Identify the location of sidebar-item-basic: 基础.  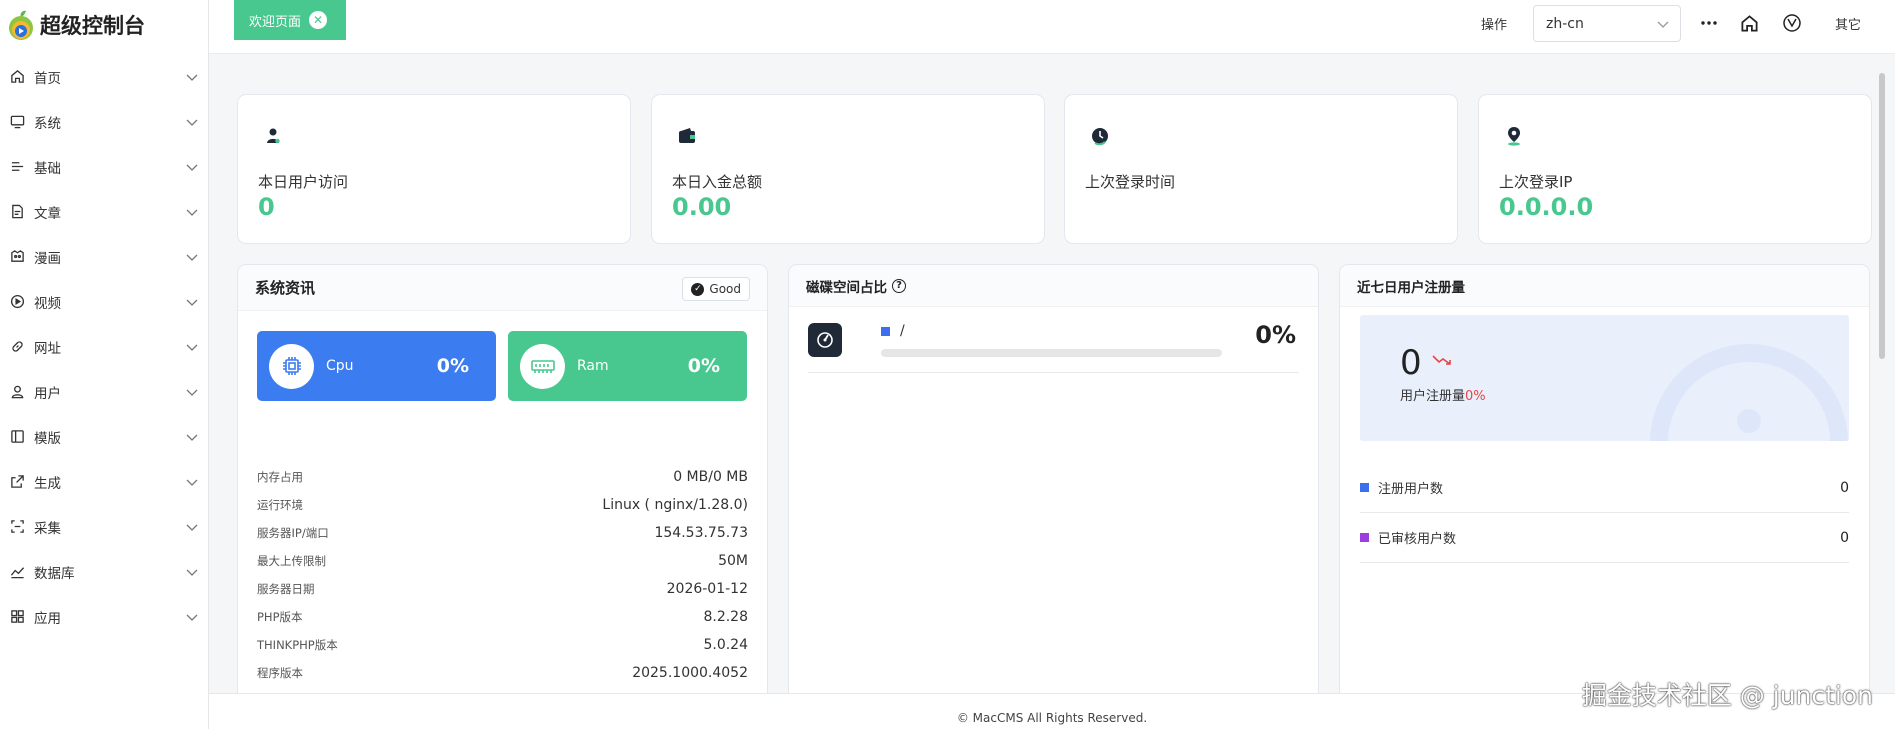
(104, 166).